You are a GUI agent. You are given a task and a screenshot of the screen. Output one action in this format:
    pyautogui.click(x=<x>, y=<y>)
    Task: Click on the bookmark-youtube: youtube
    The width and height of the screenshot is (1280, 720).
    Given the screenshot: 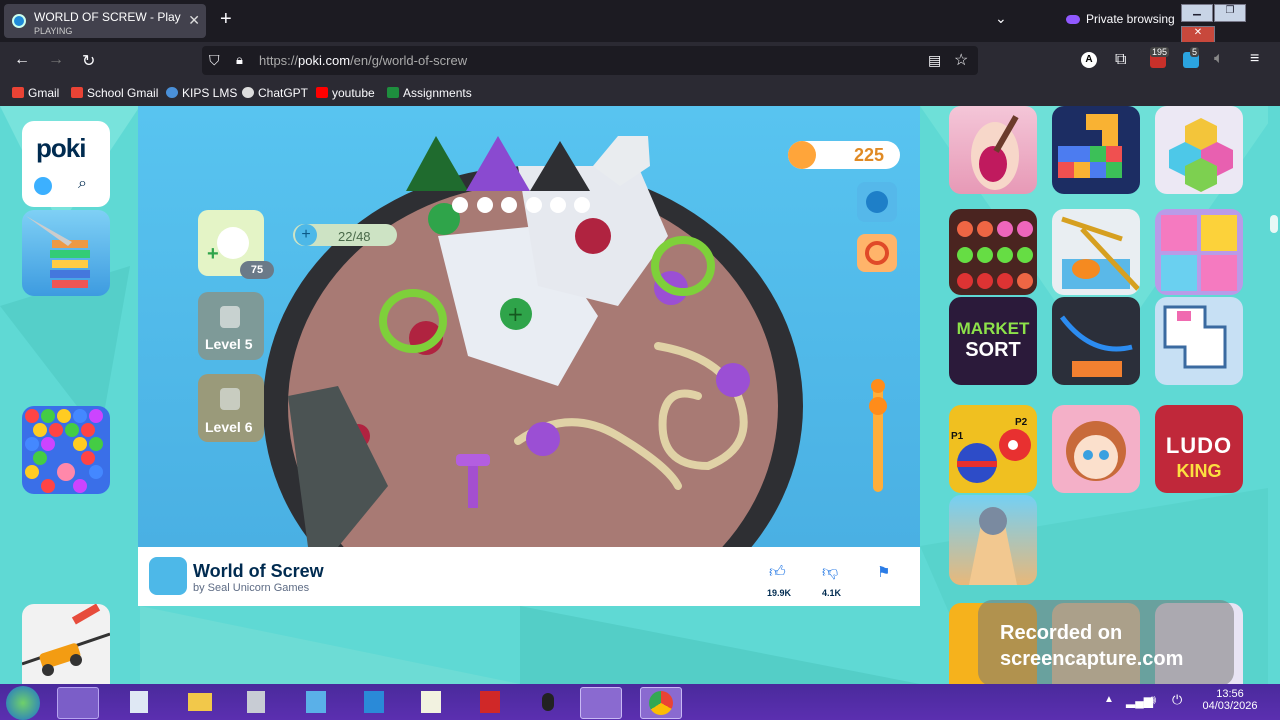 What is the action you would take?
    pyautogui.click(x=345, y=93)
    